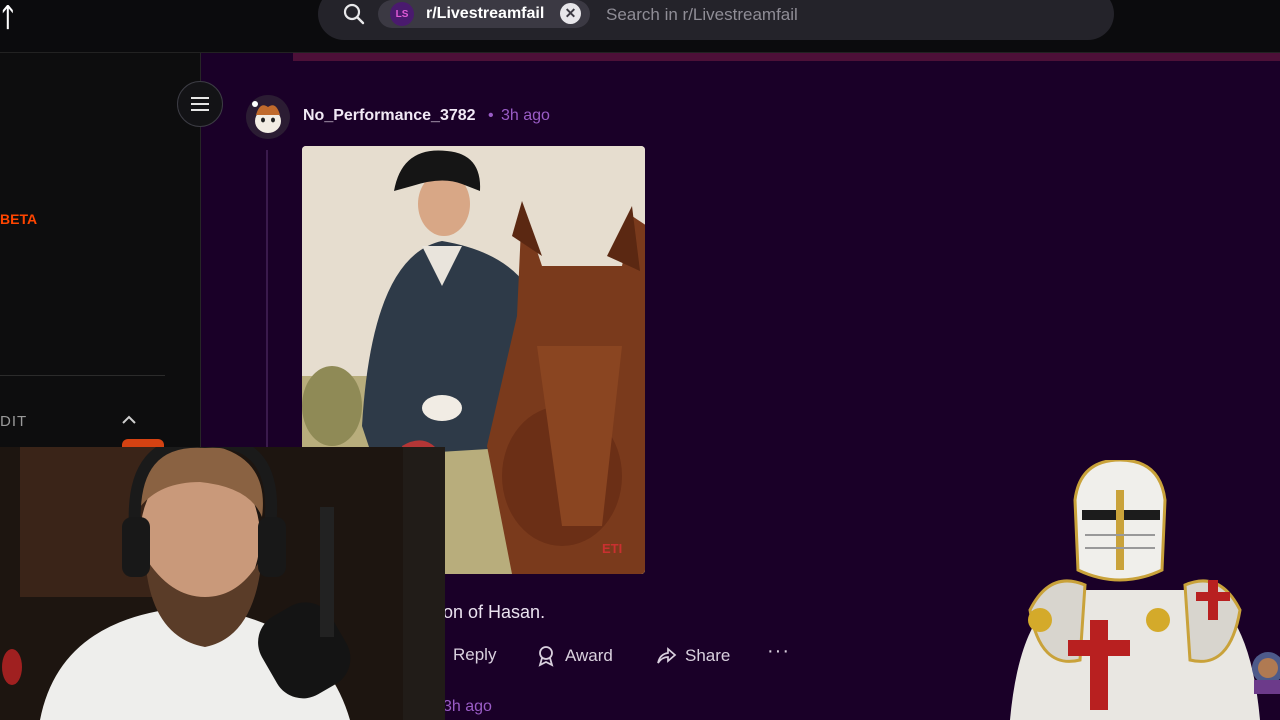 The height and width of the screenshot is (720, 1280). What do you see at coordinates (786, 57) in the screenshot?
I see `previous-content-edge` at bounding box center [786, 57].